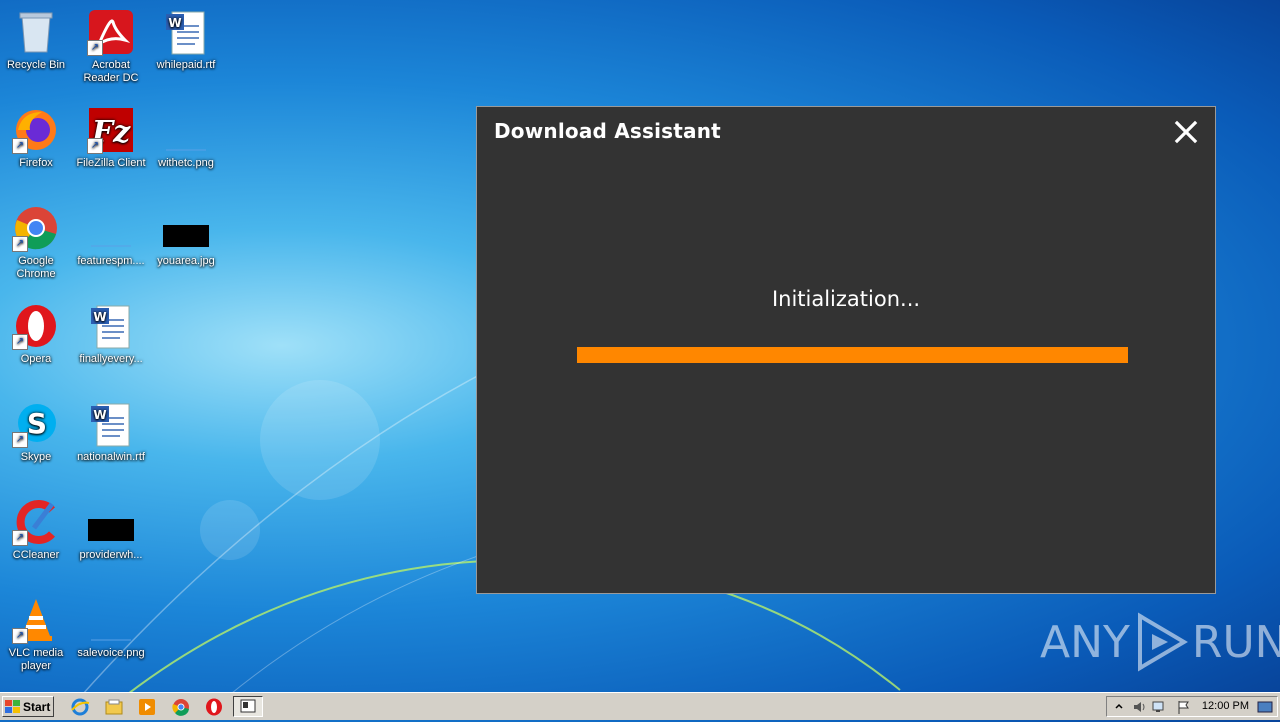  What do you see at coordinates (1159, 707) in the screenshot?
I see `network-icon` at bounding box center [1159, 707].